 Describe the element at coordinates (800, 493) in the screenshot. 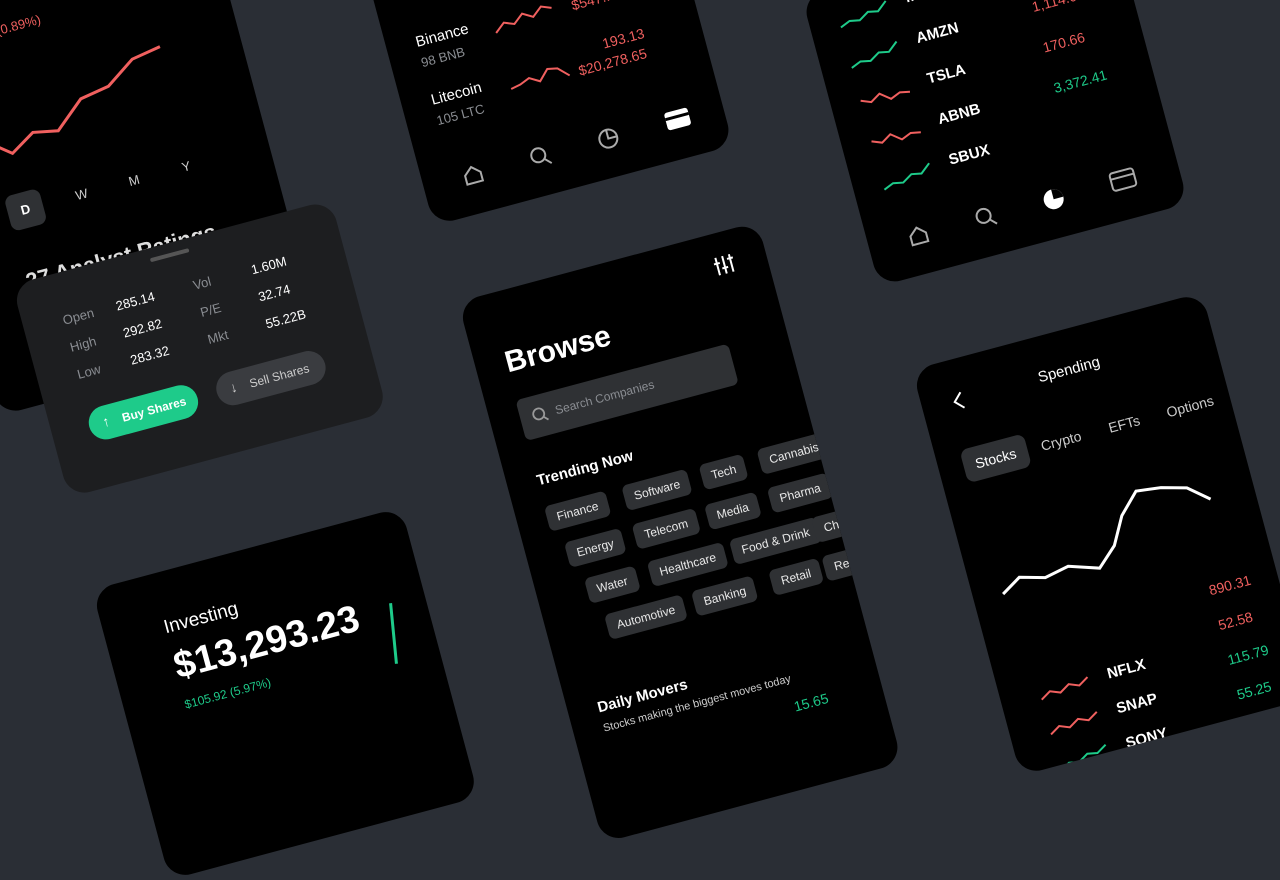

I see `trending-chip: Pharma` at that location.